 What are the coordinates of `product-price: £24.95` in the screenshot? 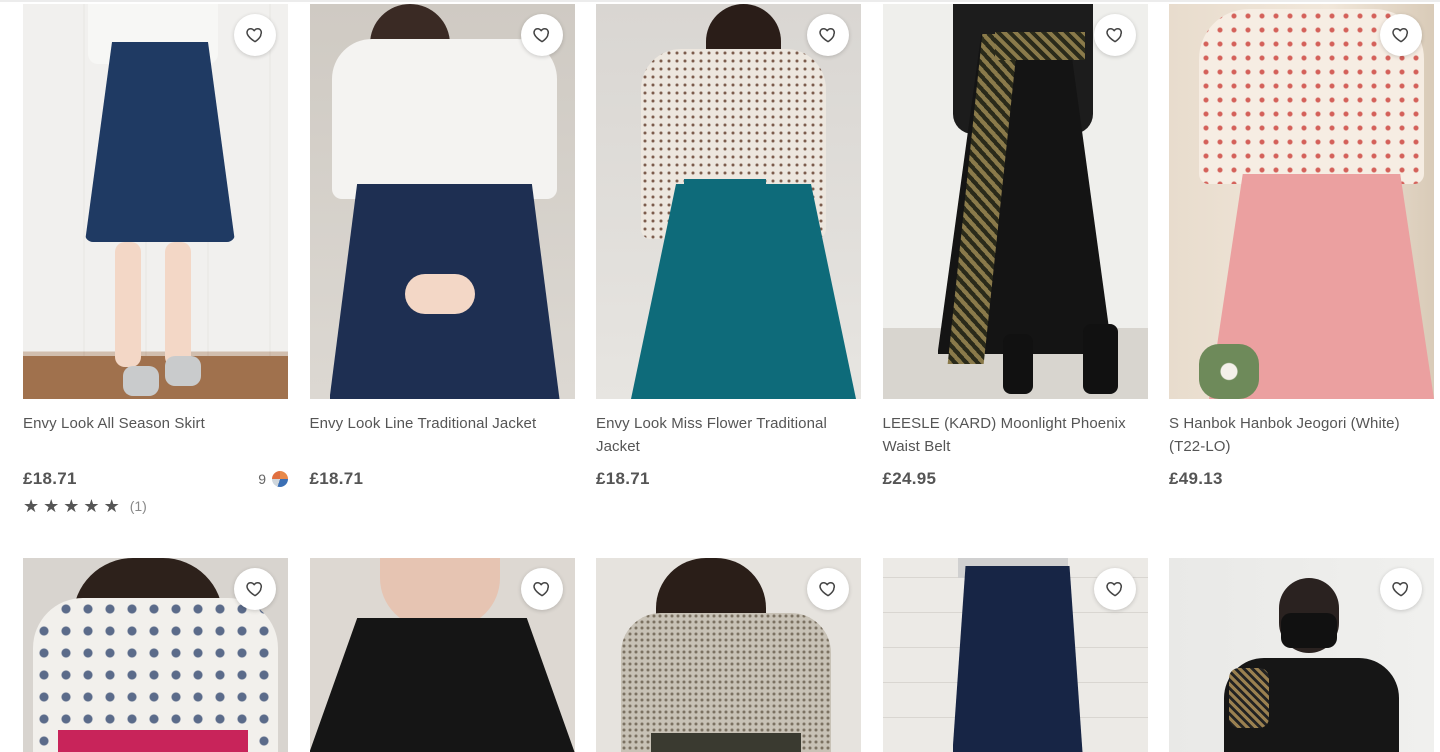 It's located at (909, 478).